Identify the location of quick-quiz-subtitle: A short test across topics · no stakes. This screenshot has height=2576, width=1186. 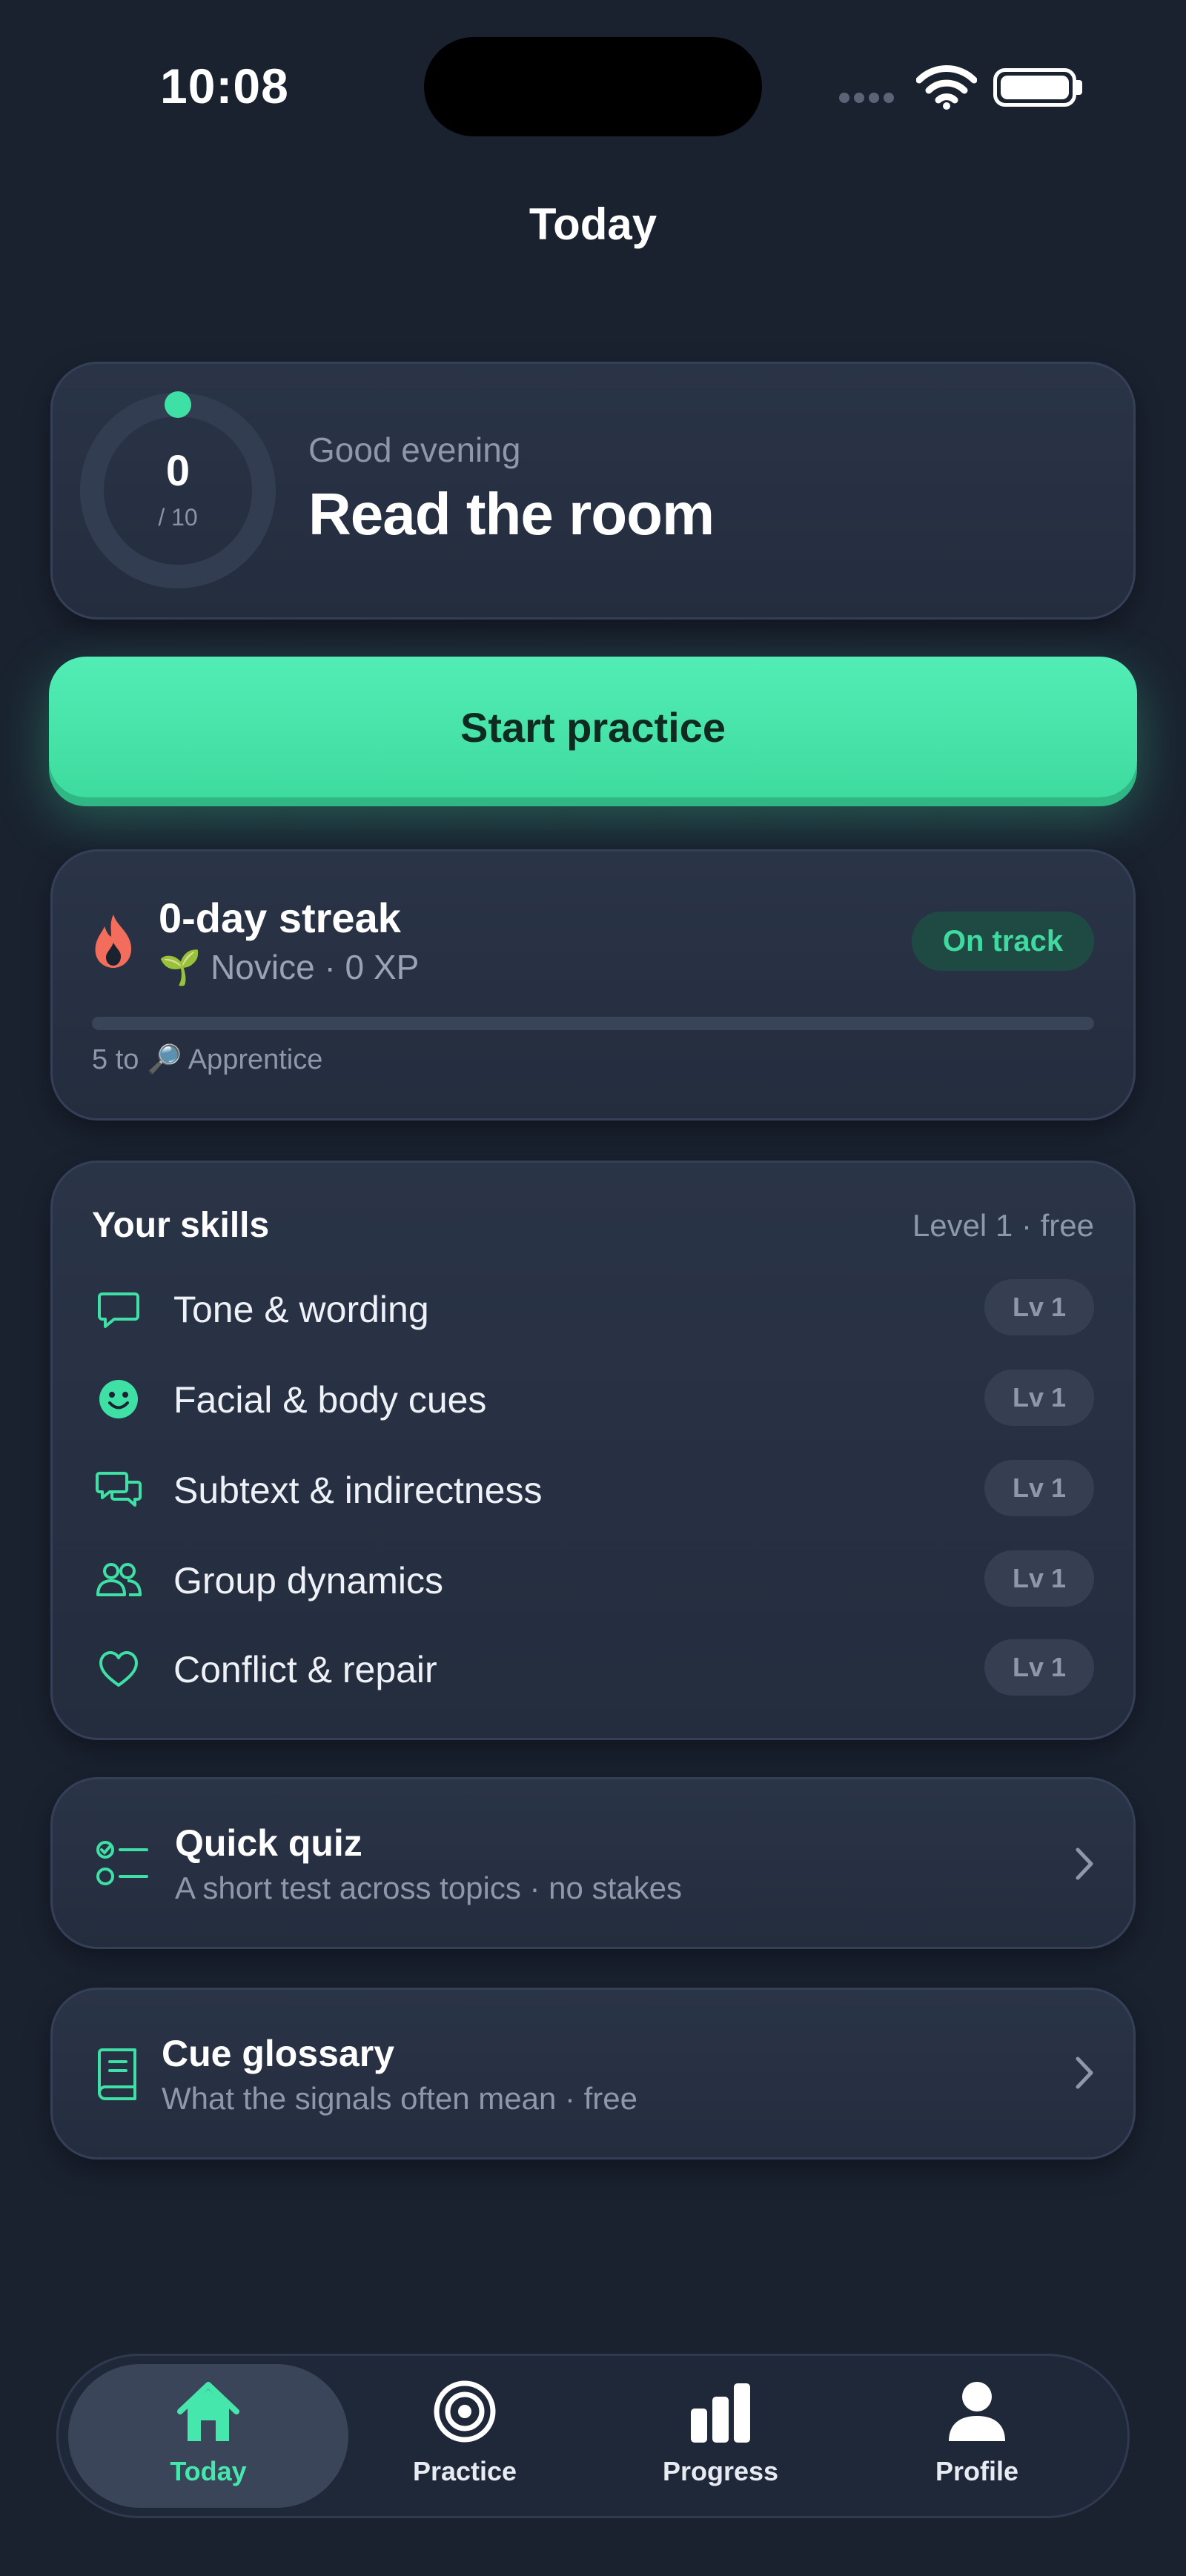
(428, 1888).